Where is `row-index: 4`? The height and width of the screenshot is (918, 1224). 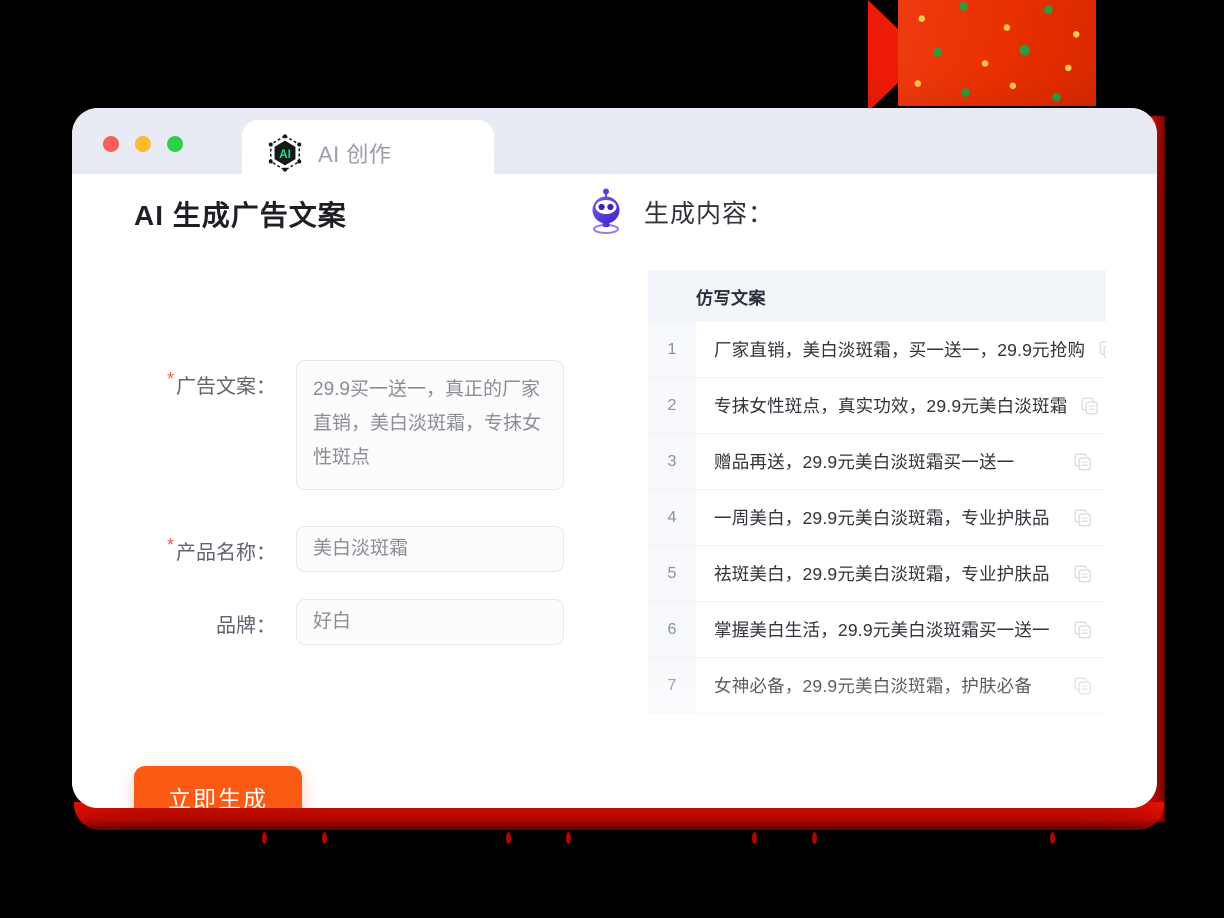 row-index: 4 is located at coordinates (672, 517).